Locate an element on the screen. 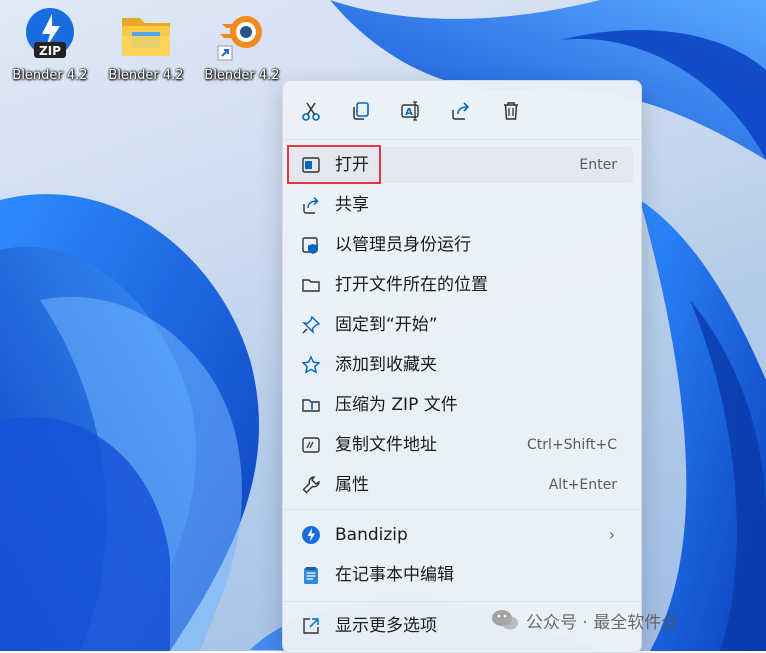  menu-item-open-file-location: 打开文件所在的位置 is located at coordinates (461, 285).